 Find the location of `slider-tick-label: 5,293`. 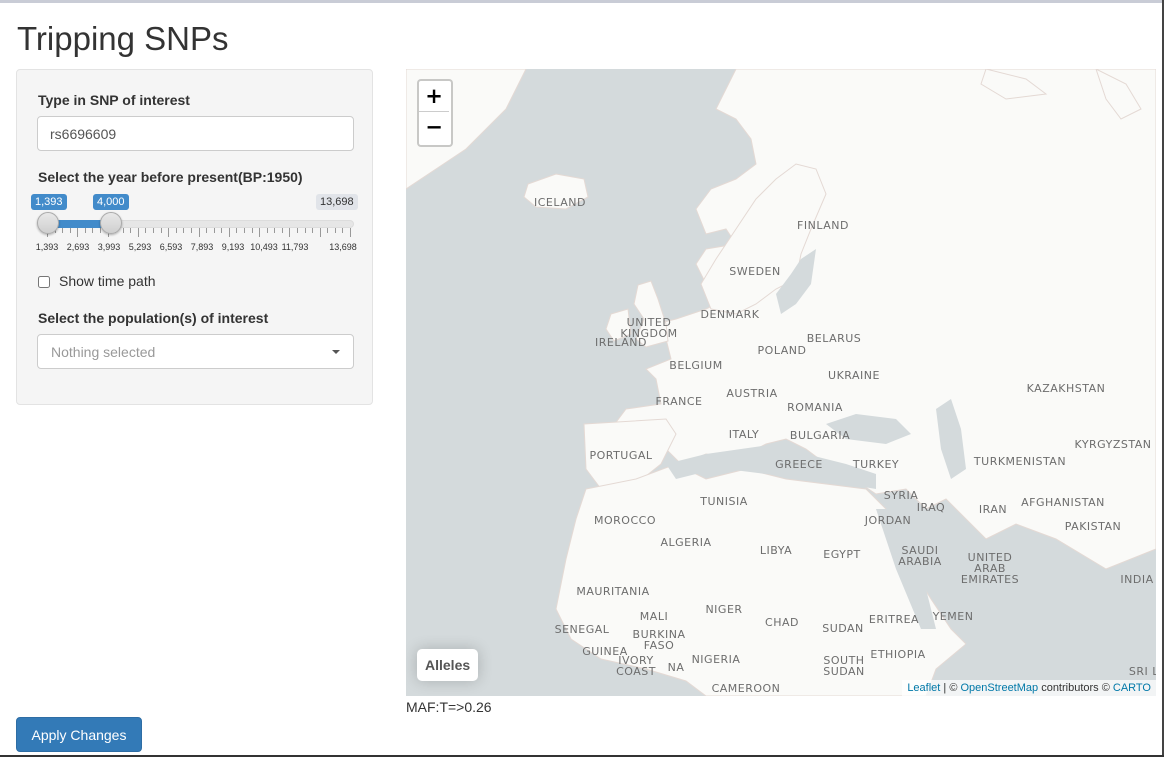

slider-tick-label: 5,293 is located at coordinates (140, 247).